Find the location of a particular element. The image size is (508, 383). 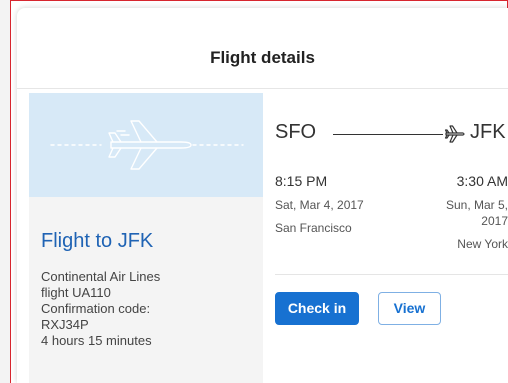

departure-date: Sat, Mar 4, 2017 is located at coordinates (319, 205).